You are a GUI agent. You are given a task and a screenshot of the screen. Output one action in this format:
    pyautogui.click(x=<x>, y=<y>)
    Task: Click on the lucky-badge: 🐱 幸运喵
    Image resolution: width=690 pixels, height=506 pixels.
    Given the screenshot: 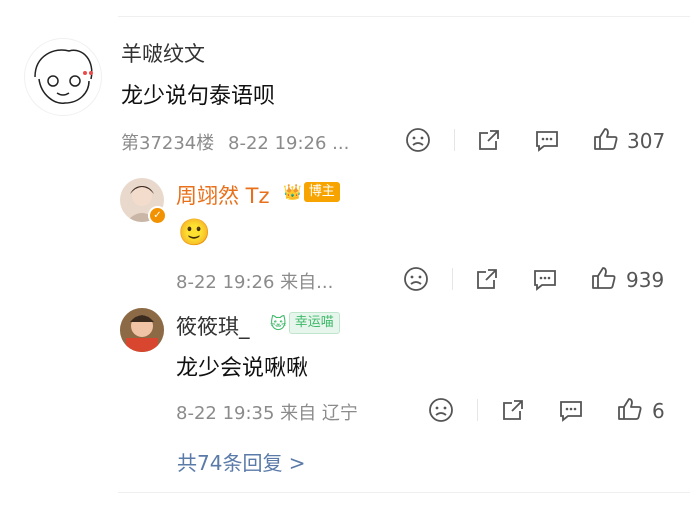 What is the action you would take?
    pyautogui.click(x=305, y=323)
    